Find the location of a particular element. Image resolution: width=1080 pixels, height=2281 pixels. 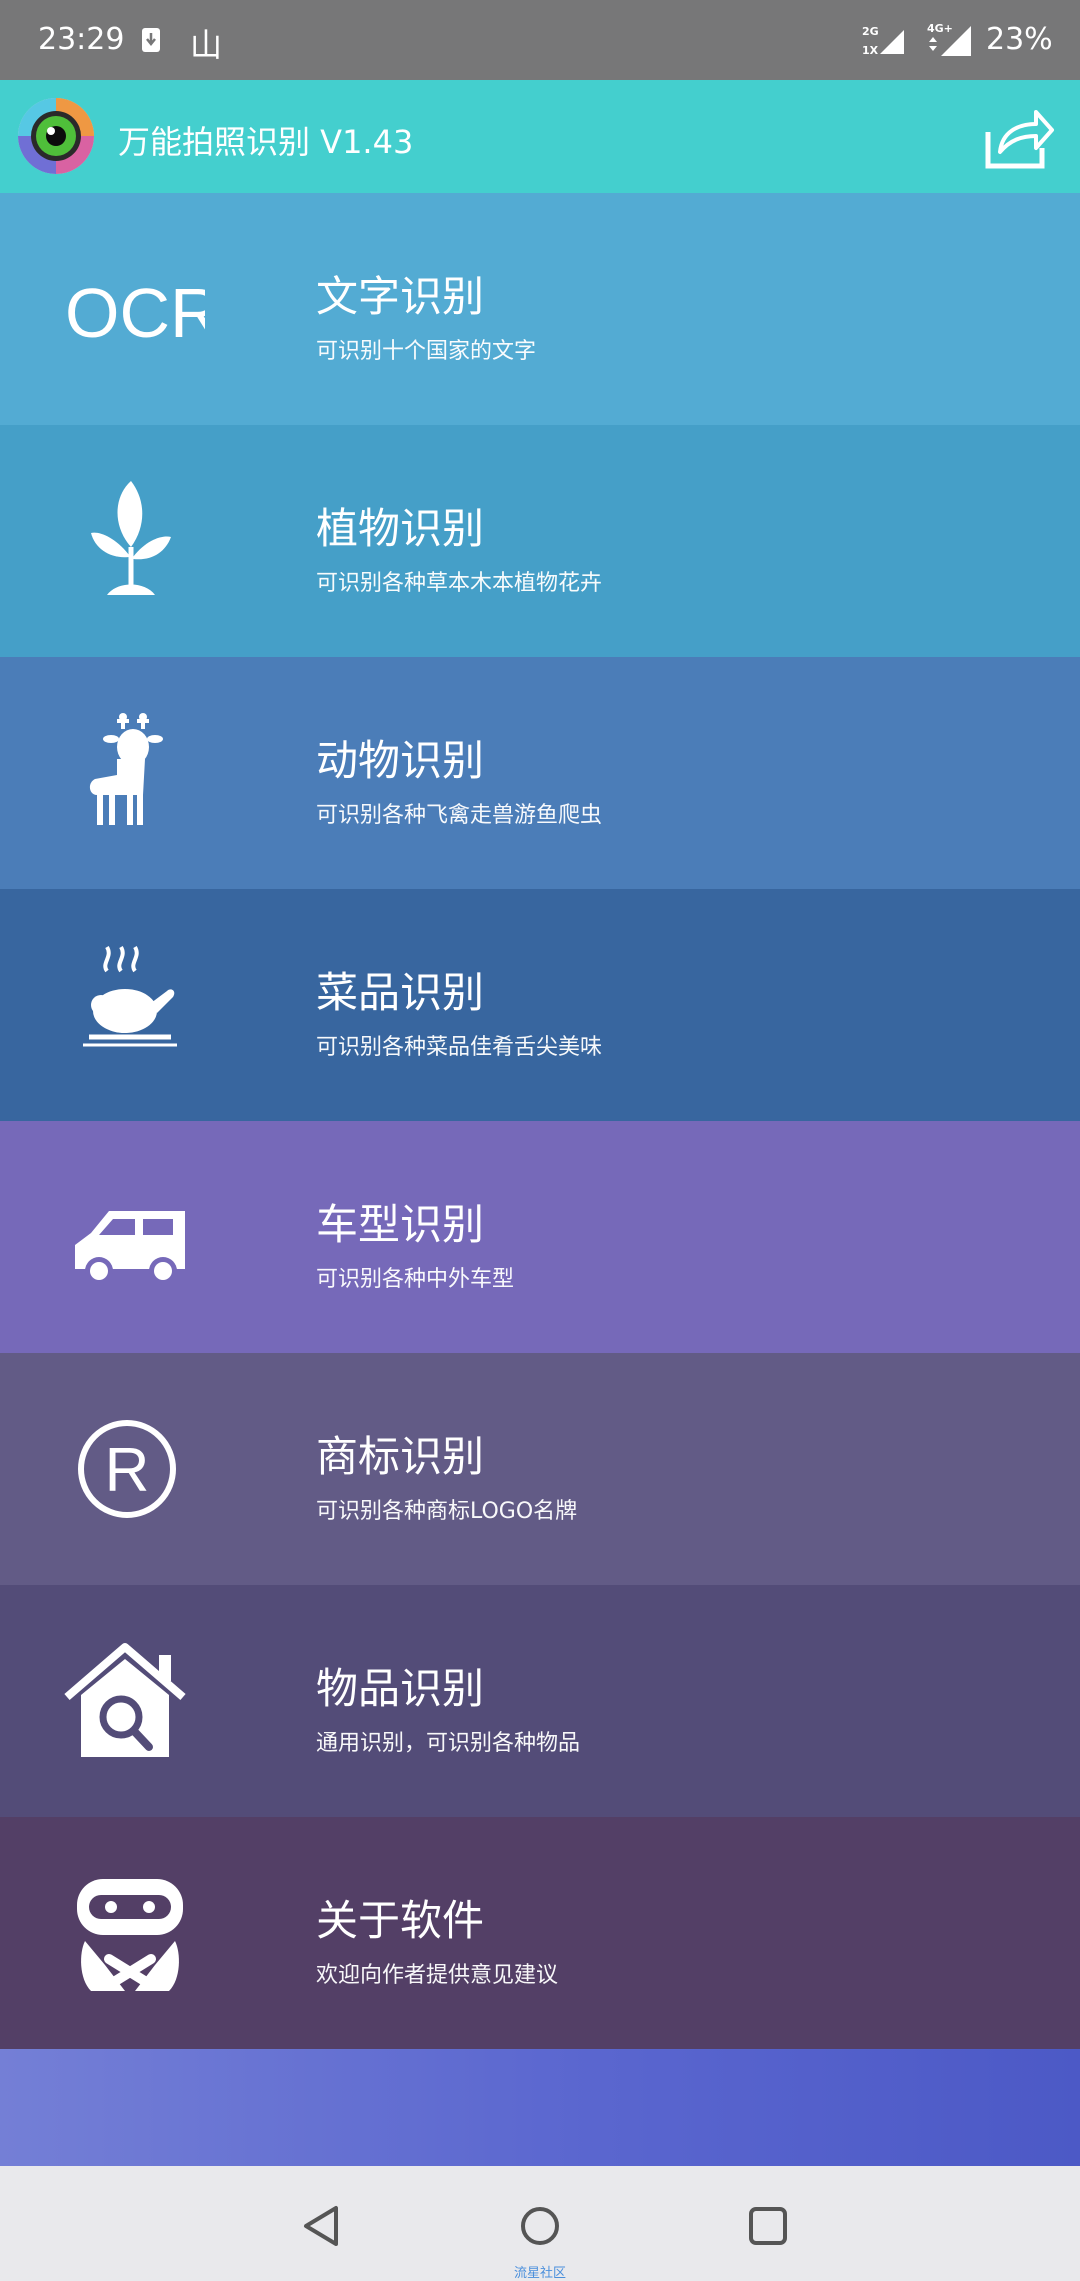

deer-icon is located at coordinates (126, 769).